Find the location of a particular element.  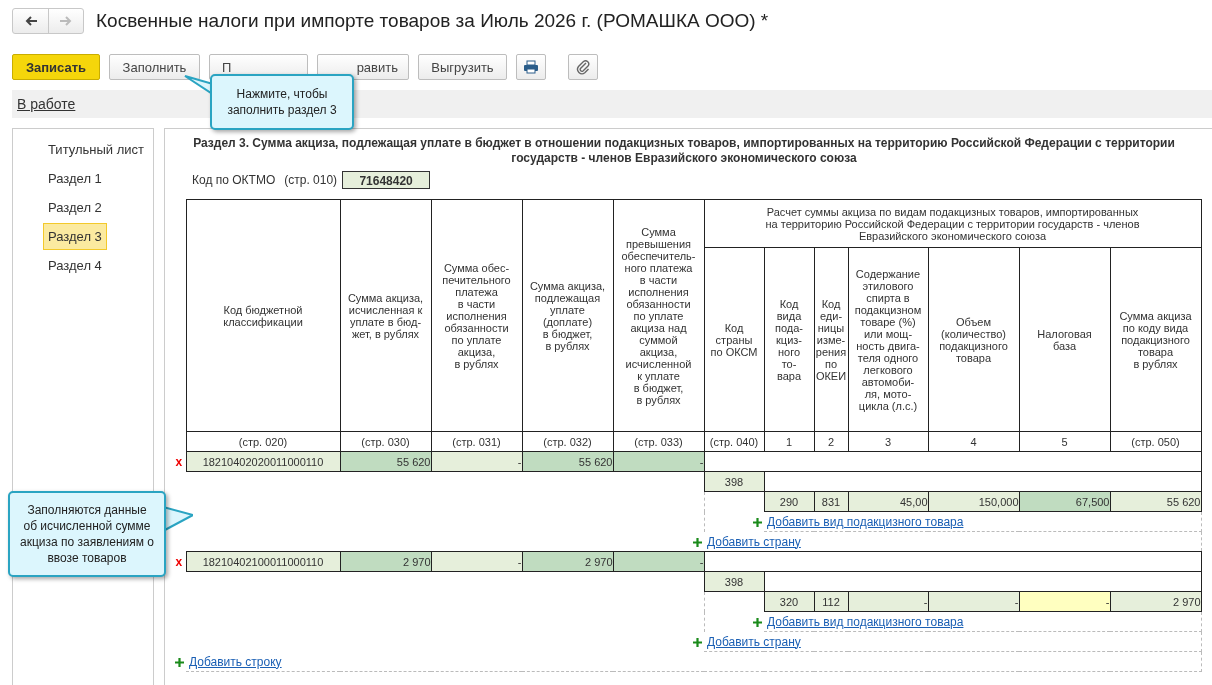

window-title: Косвенные налоги при импорте товаров за Июль 2026 г. (РОМАШКА ООО) * is located at coordinates (432, 21).